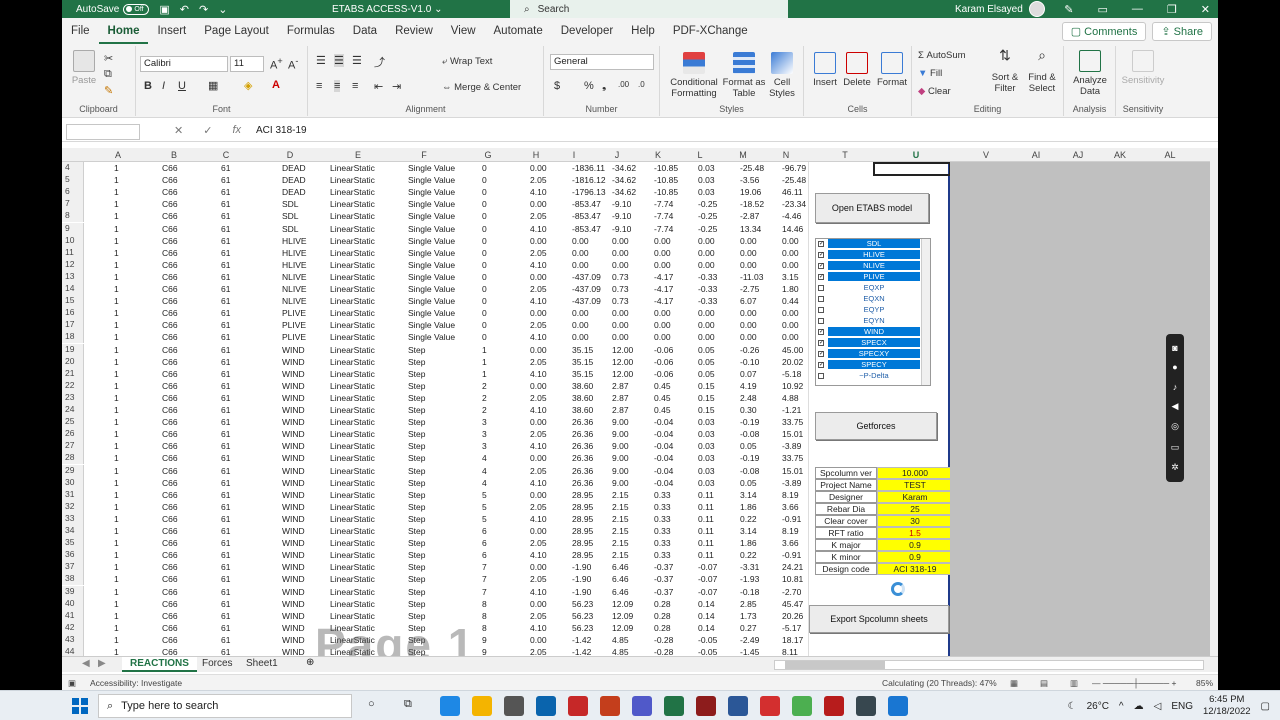  I want to click on table-cell: 2.87, so click(620, 398).